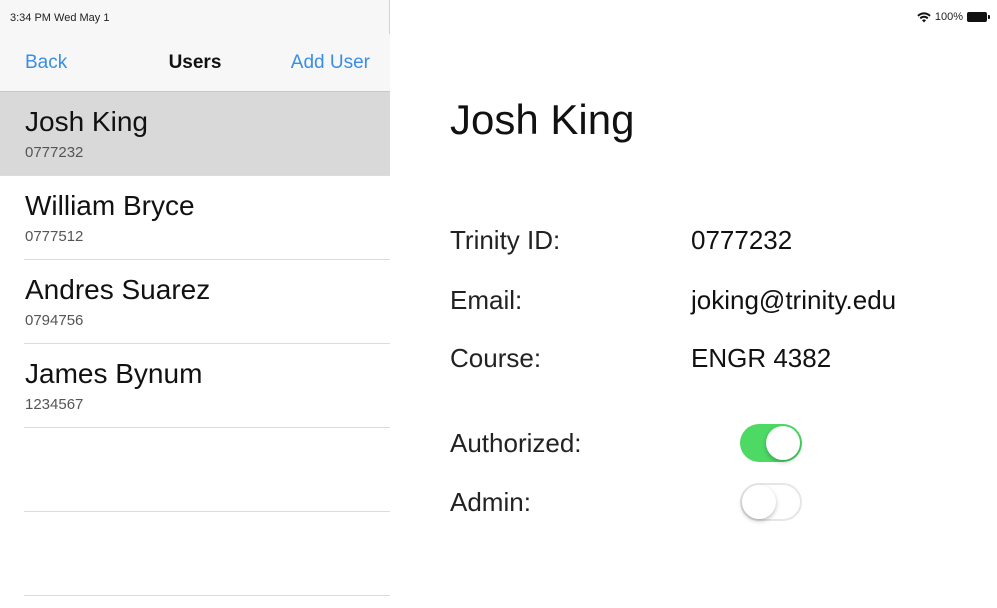  What do you see at coordinates (86, 121) in the screenshot?
I see `user-name: Josh King` at bounding box center [86, 121].